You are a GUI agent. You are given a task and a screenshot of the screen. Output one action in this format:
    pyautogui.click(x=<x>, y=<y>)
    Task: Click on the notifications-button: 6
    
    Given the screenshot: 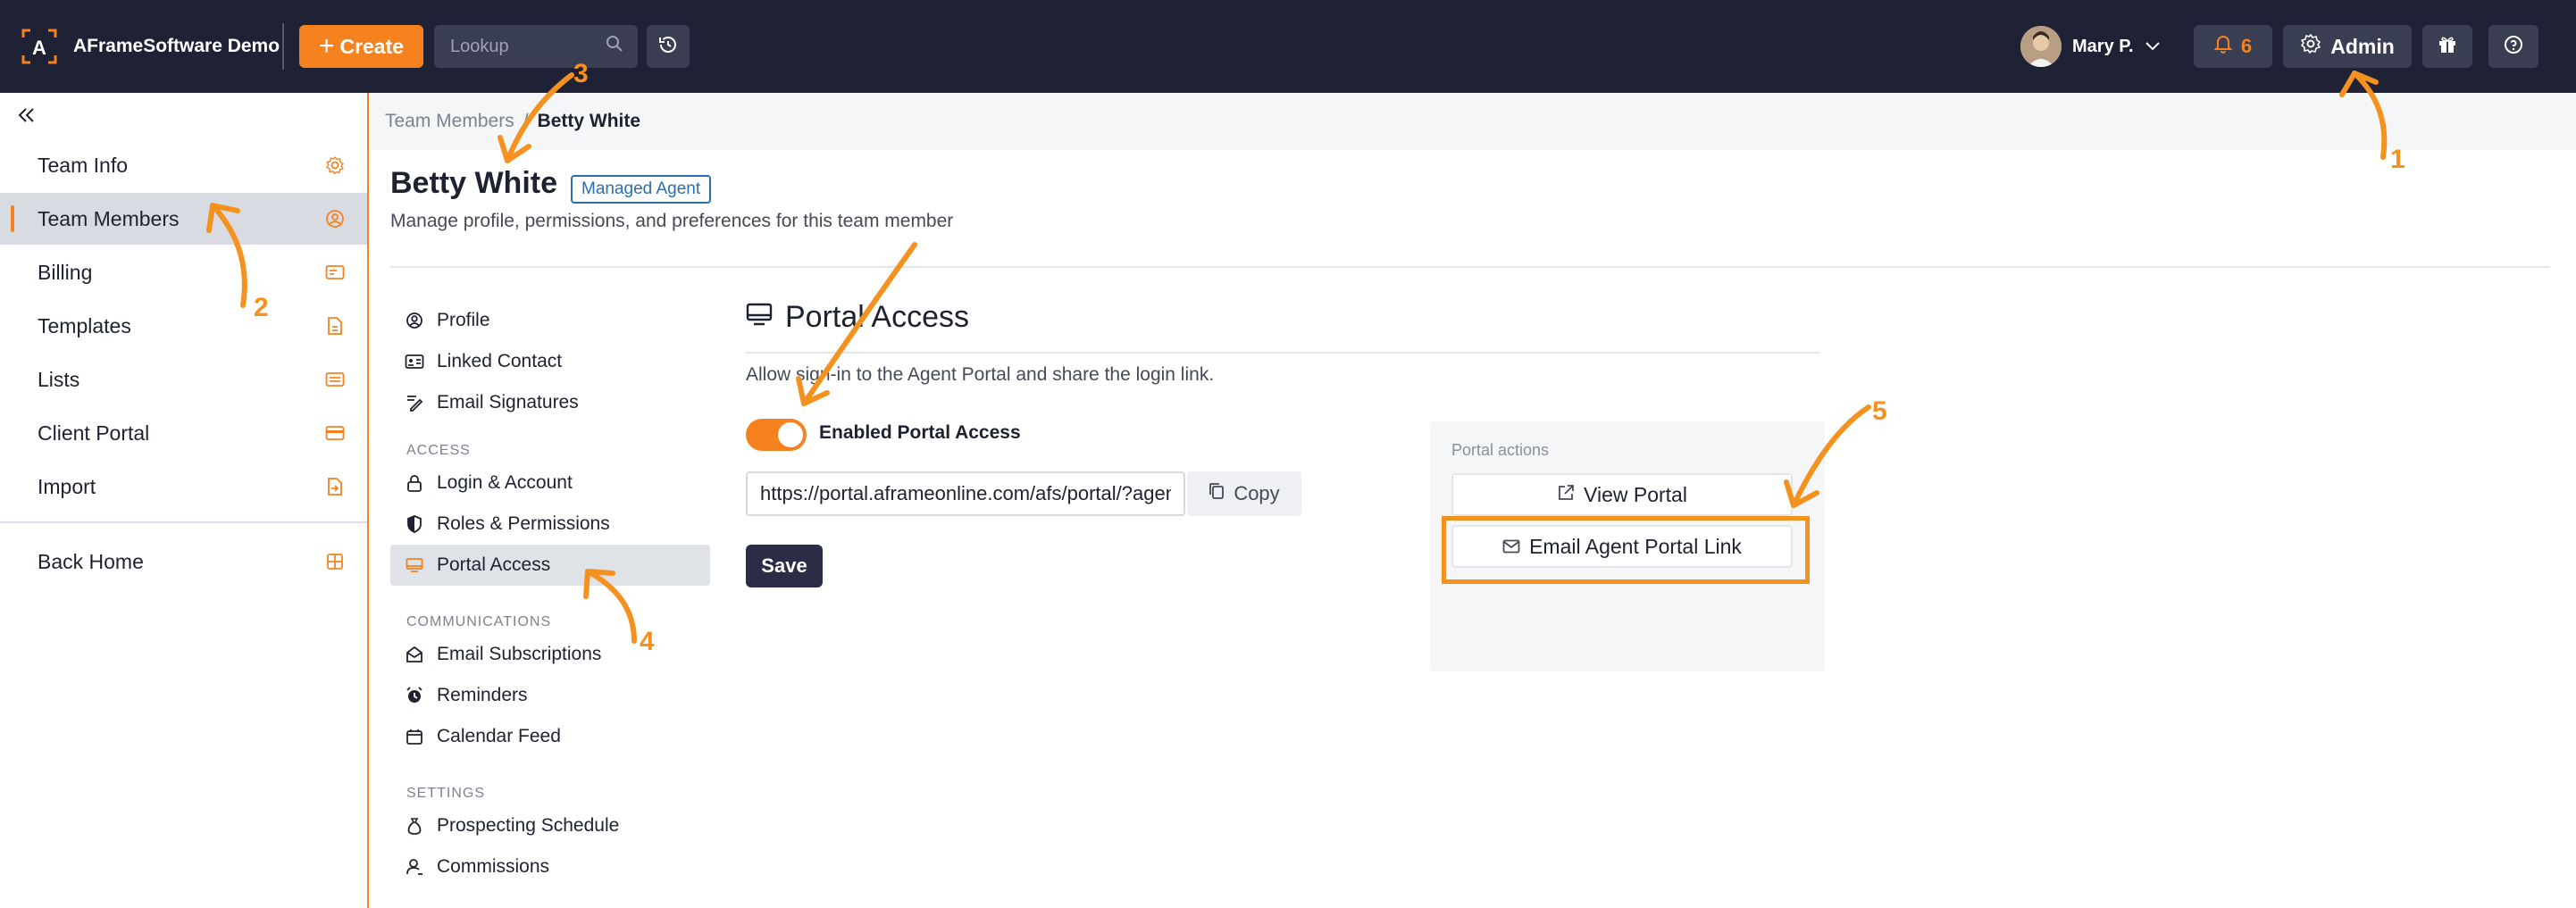 What is the action you would take?
    pyautogui.click(x=2233, y=46)
    